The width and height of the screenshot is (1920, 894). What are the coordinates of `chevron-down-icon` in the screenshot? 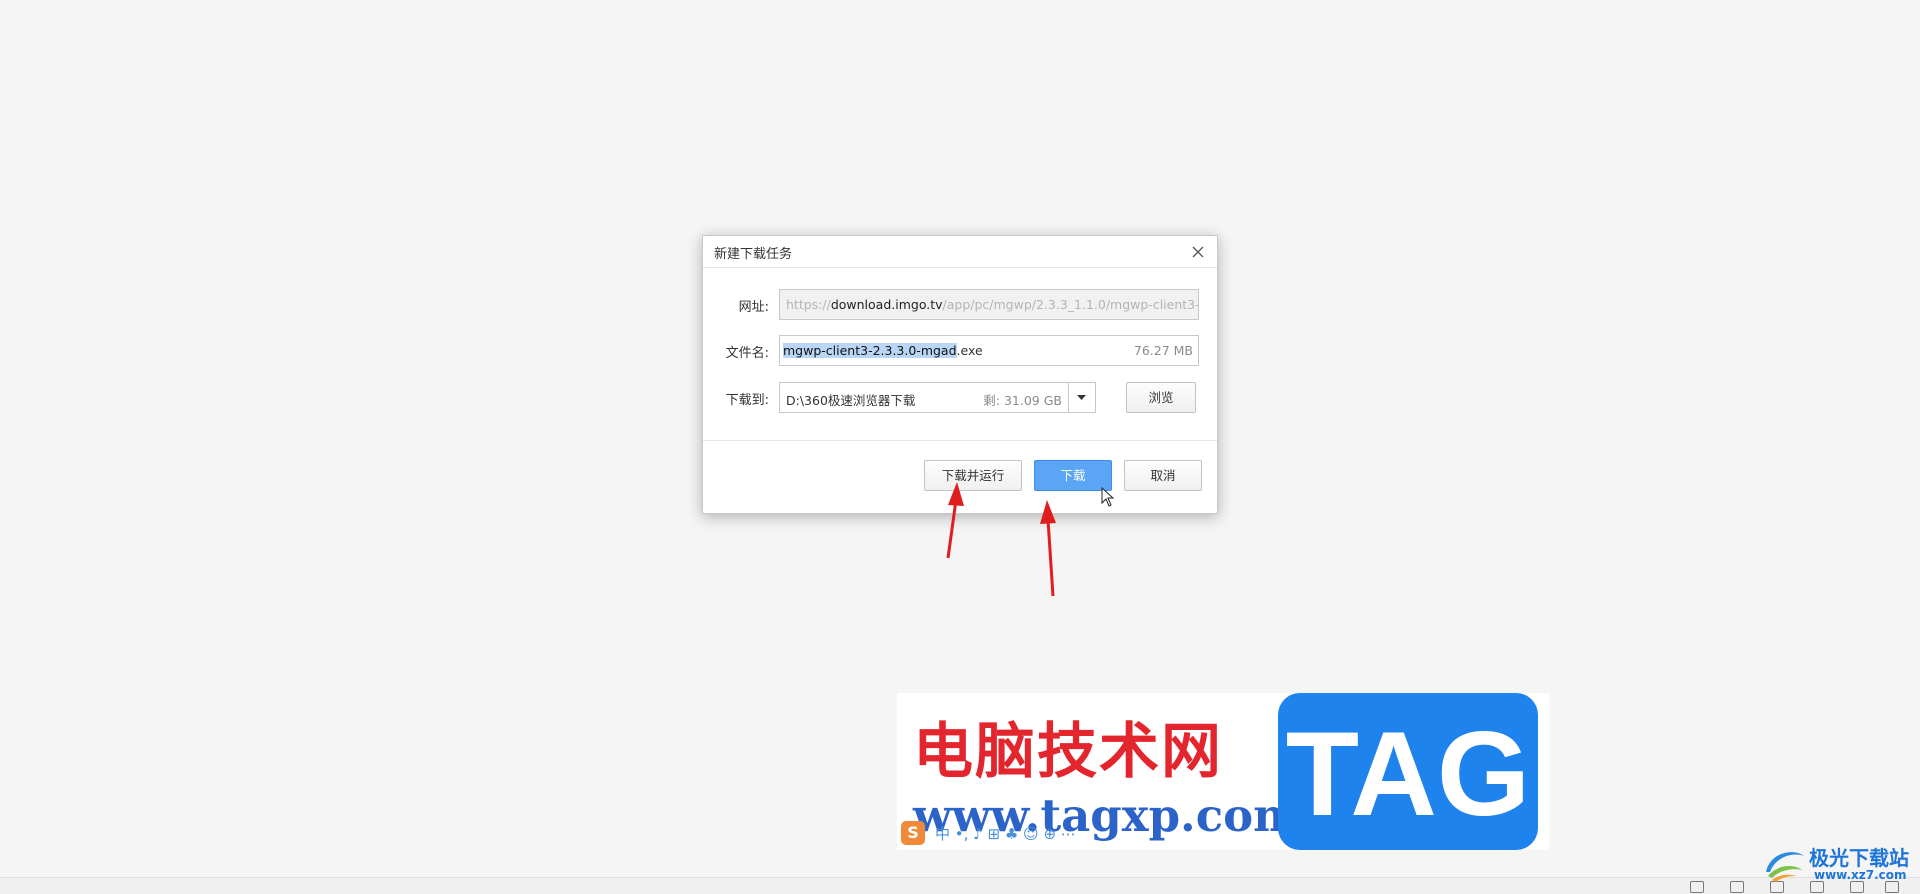 It's located at (1081, 397).